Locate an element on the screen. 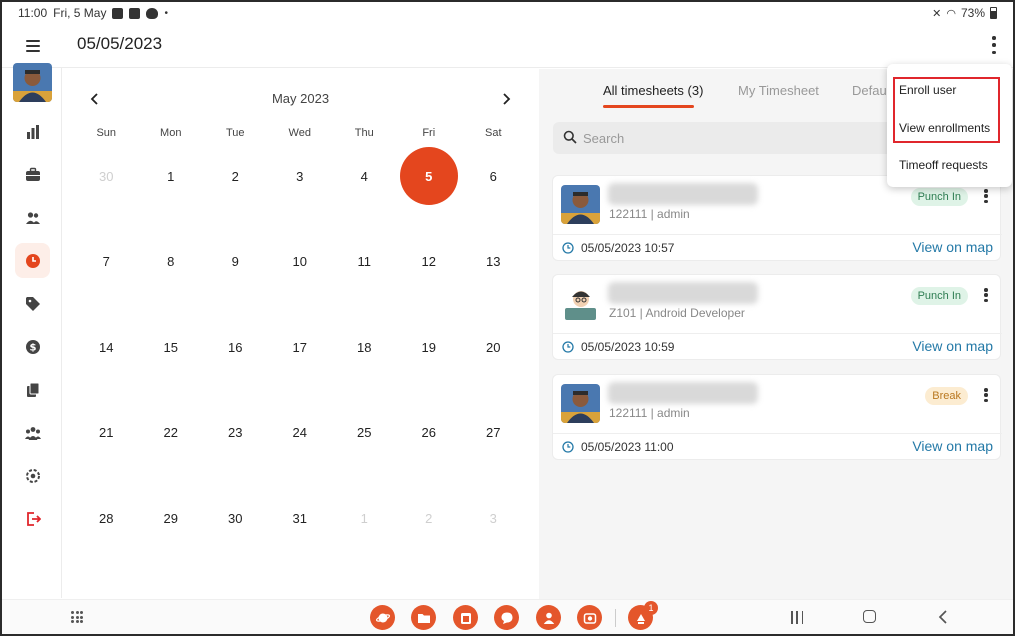  calendar-day: 26 is located at coordinates (429, 445).